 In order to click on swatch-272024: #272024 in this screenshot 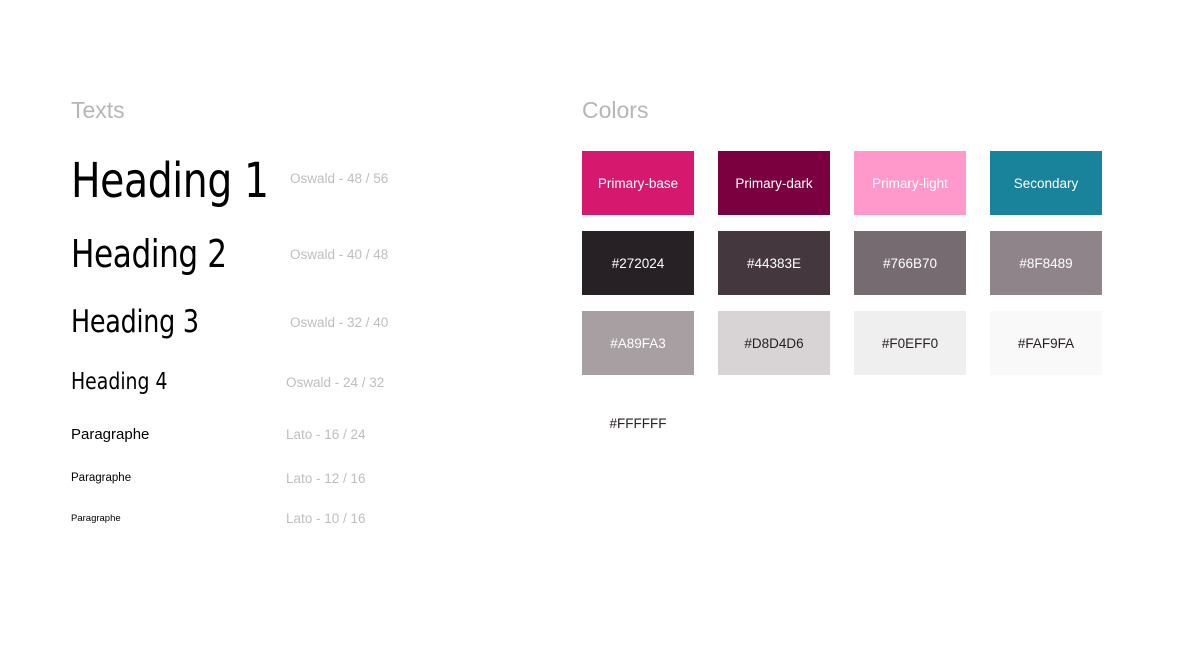, I will do `click(638, 263)`.